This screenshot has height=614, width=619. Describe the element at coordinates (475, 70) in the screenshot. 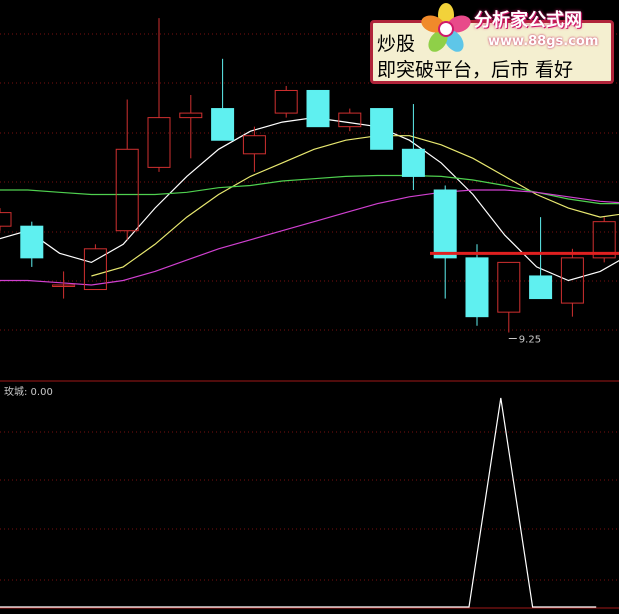

I see `annotation-line-2: 即突破平台，后市 看好` at that location.